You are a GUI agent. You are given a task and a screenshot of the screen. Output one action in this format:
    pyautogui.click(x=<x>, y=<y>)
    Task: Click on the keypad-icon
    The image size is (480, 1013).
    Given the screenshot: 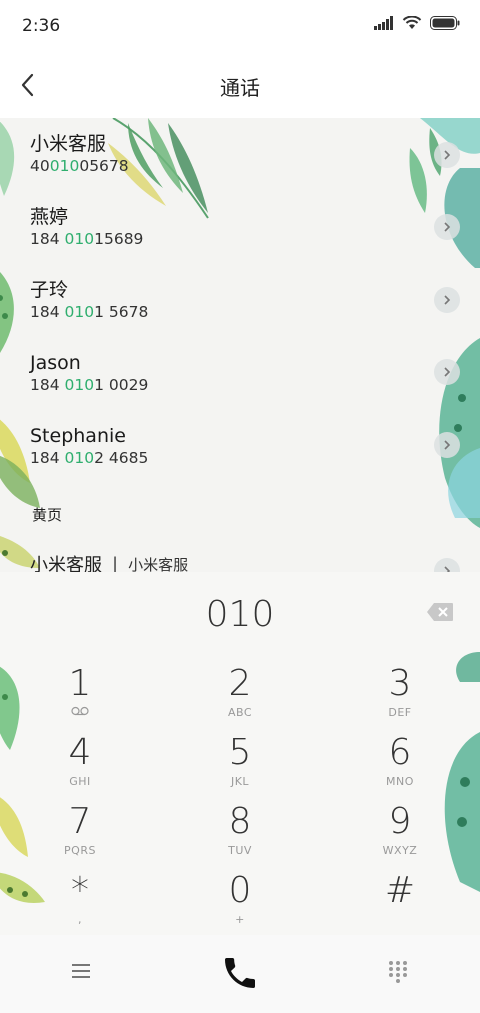 What is the action you would take?
    pyautogui.click(x=398, y=972)
    